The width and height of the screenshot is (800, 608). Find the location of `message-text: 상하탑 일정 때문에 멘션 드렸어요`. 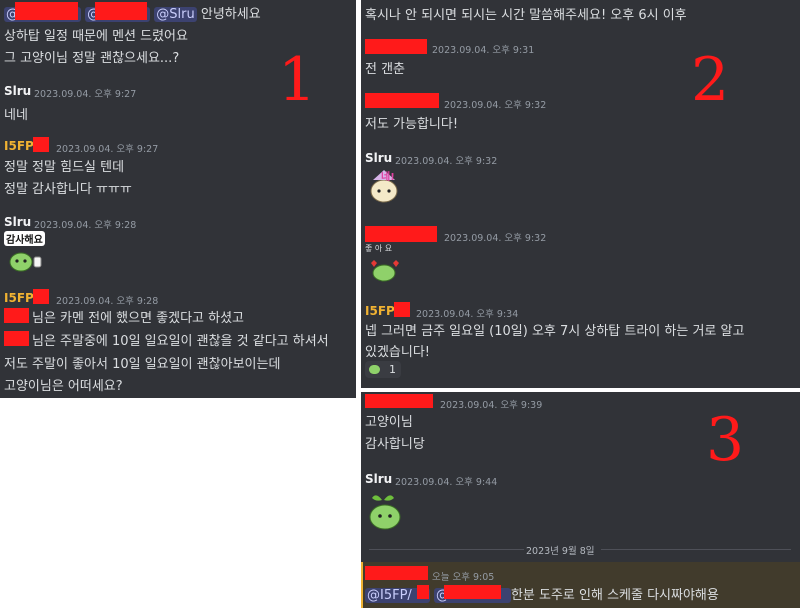

message-text: 상하탑 일정 때문에 멘션 드렸어요 is located at coordinates (96, 36).